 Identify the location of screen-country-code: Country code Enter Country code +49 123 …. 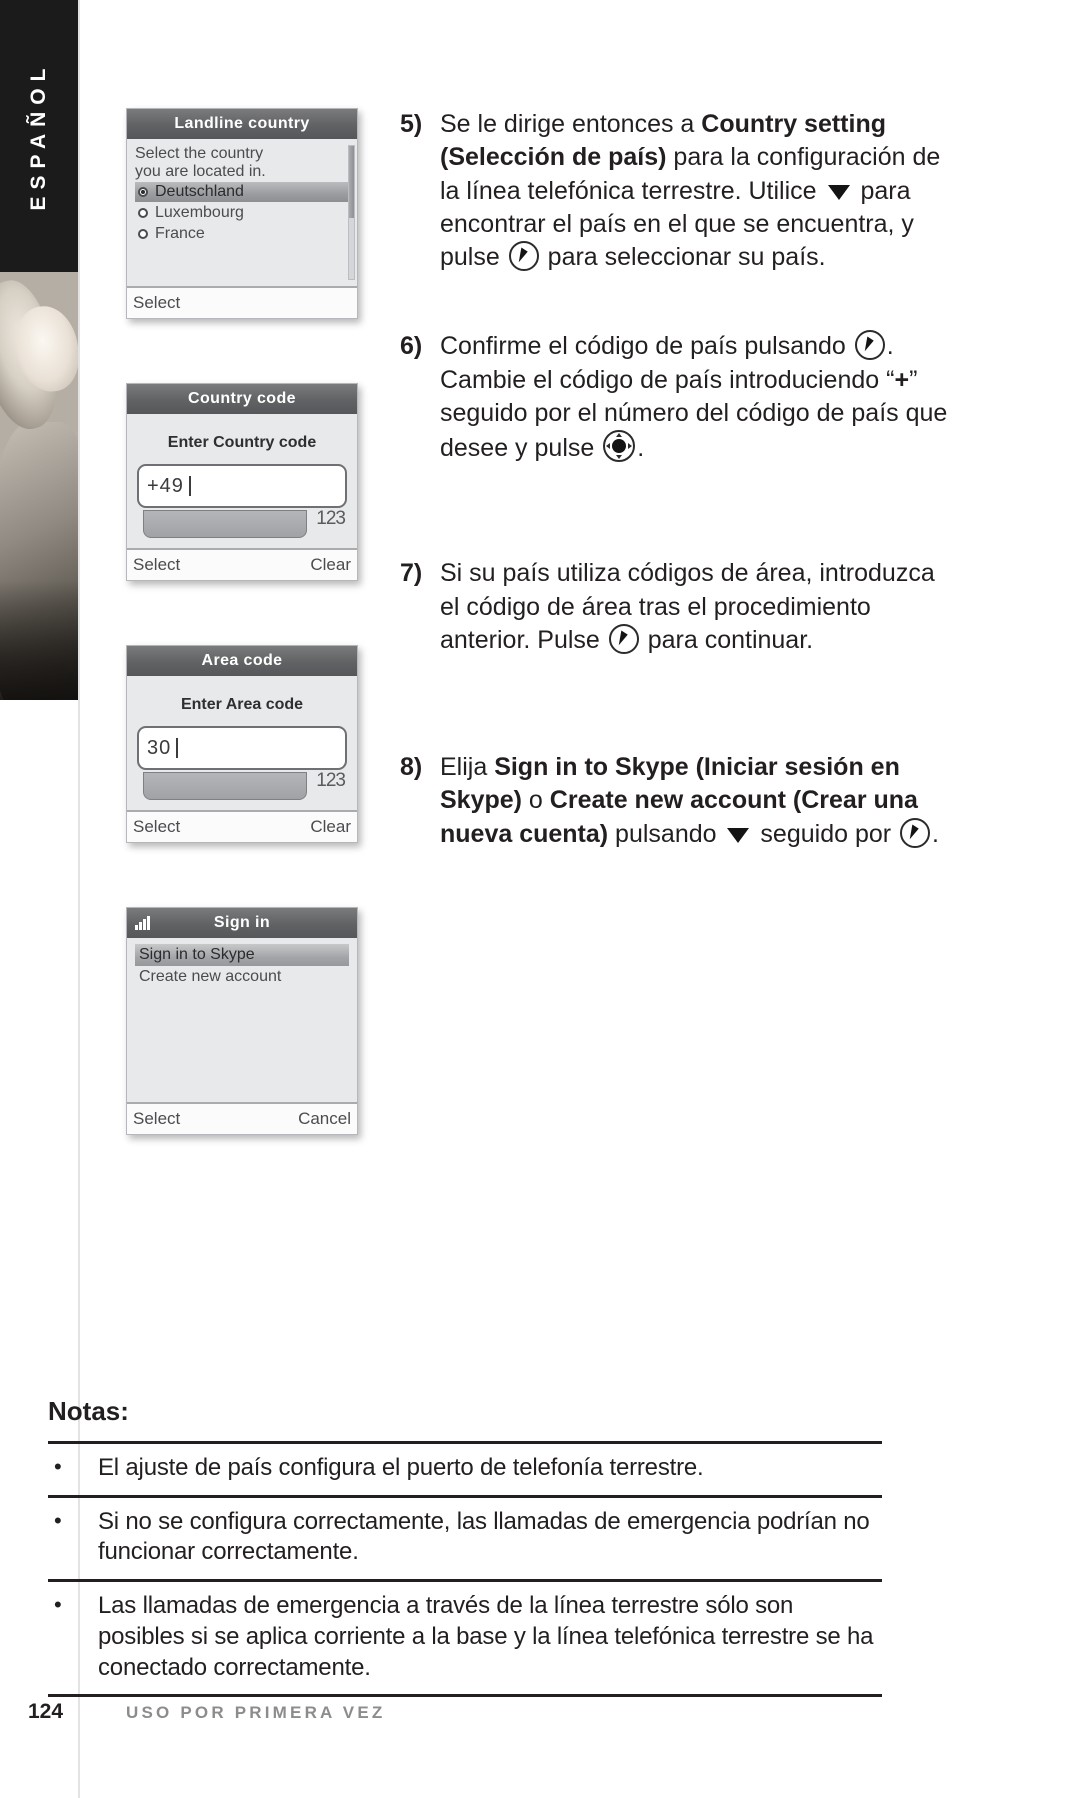
(242, 482).